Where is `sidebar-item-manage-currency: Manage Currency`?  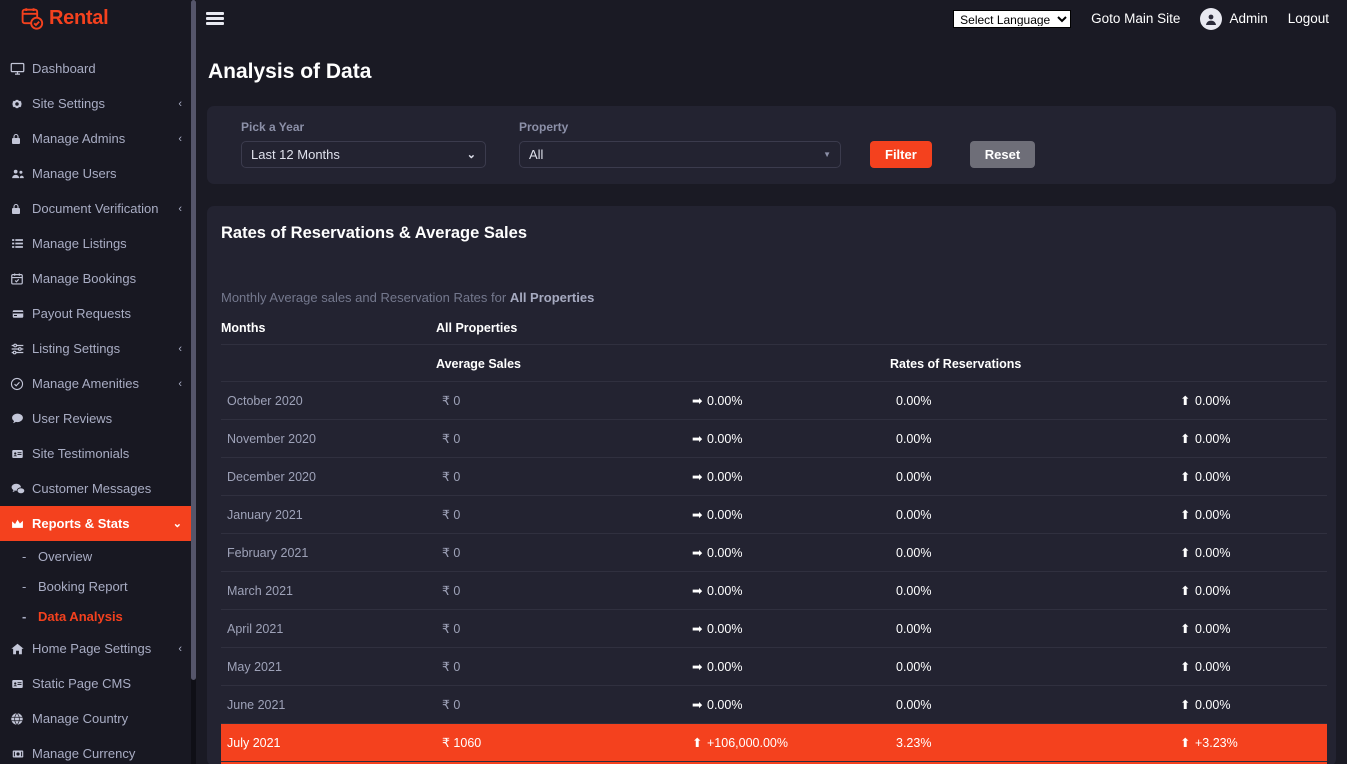
sidebar-item-manage-currency: Manage Currency is located at coordinates (98, 750).